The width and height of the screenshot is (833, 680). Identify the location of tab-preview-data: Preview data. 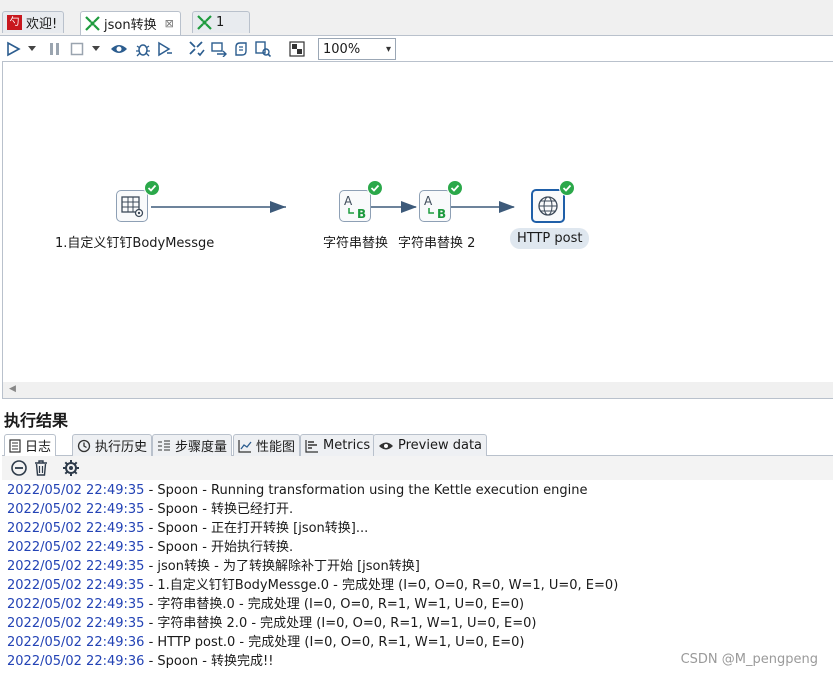
(430, 445).